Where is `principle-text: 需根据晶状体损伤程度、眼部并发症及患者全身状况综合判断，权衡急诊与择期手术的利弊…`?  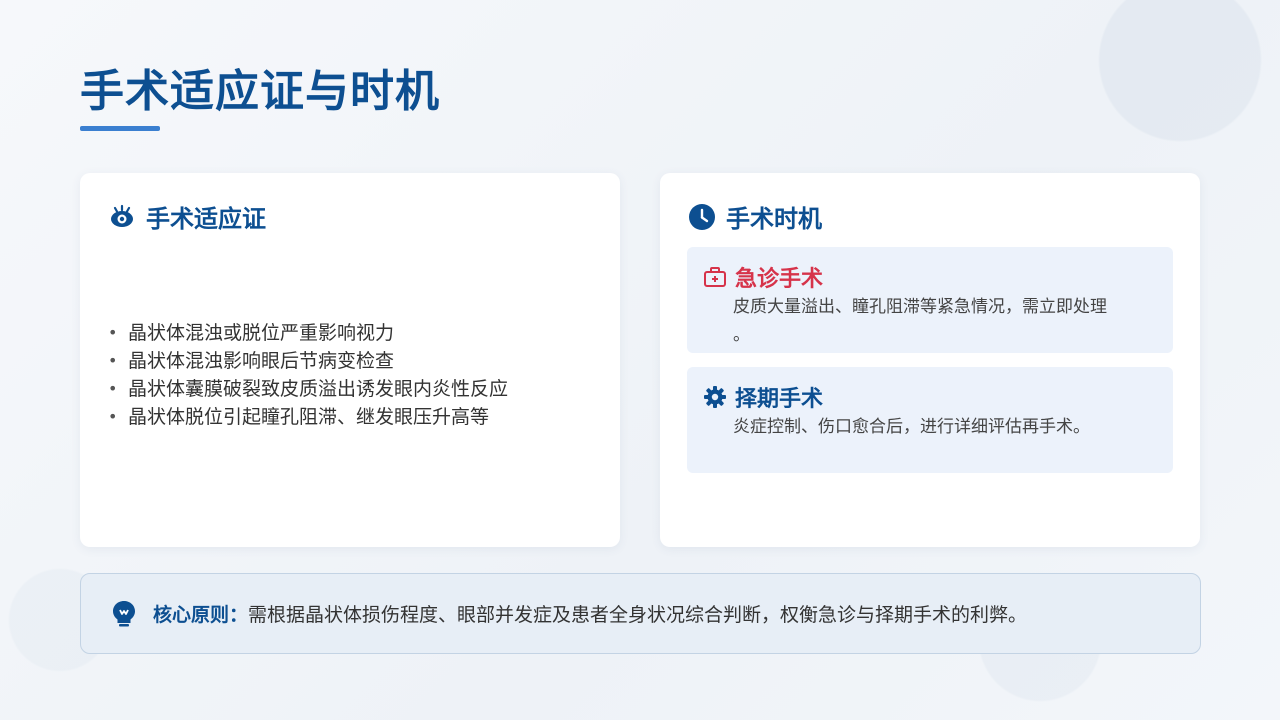
principle-text: 需根据晶状体损伤程度、眼部并发症及患者全身状况综合判断，权衡急诊与择期手术的利弊… is located at coordinates (638, 615).